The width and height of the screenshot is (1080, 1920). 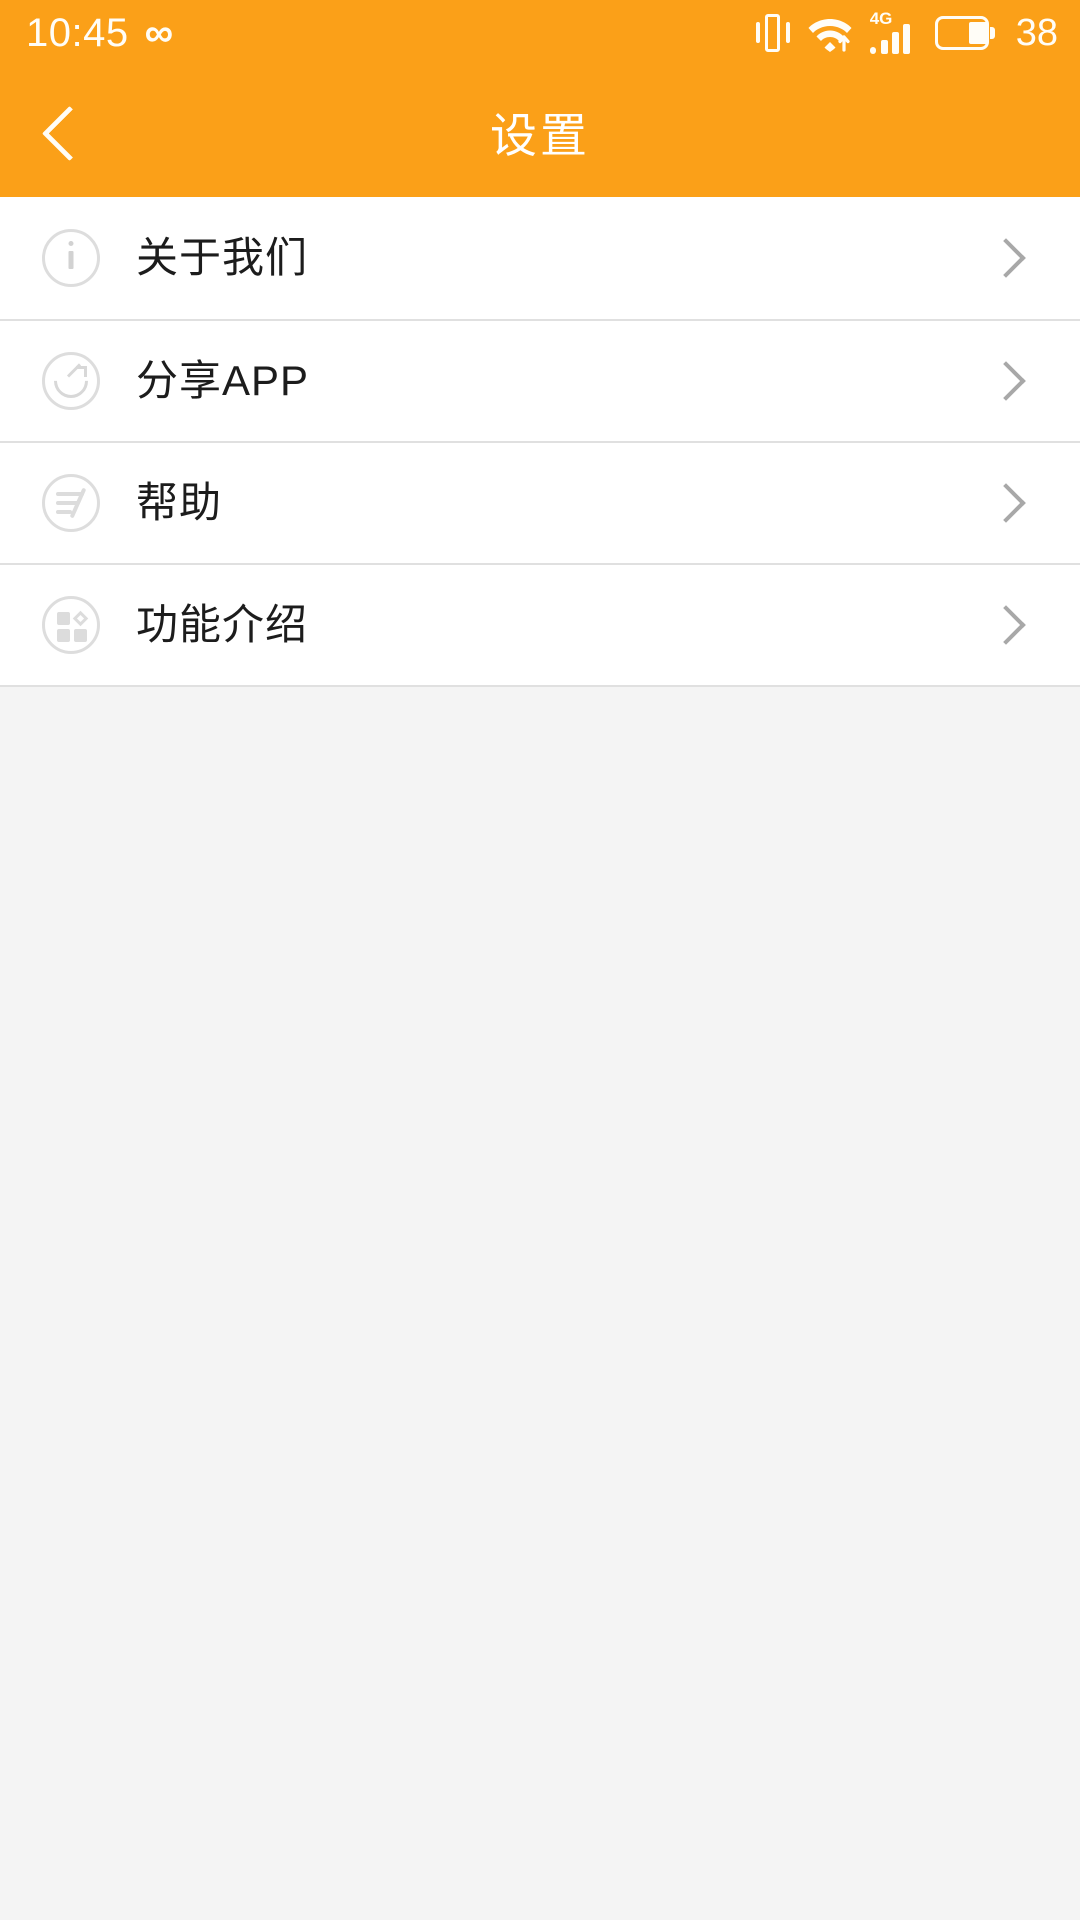 What do you see at coordinates (881, 18) in the screenshot?
I see `network-type-label: 4G` at bounding box center [881, 18].